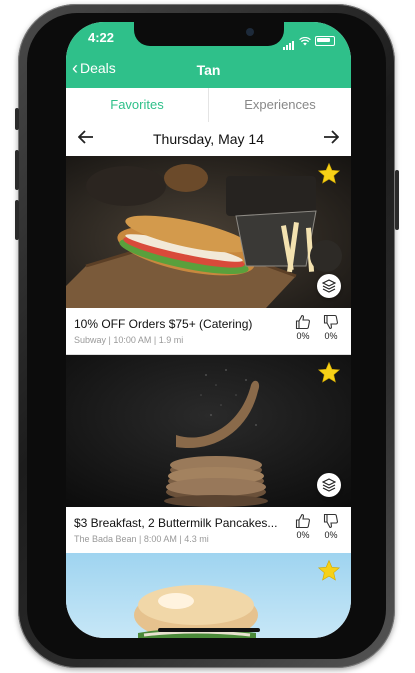 This screenshot has height=673, width=415. I want to click on page-title: Tan, so click(208, 70).